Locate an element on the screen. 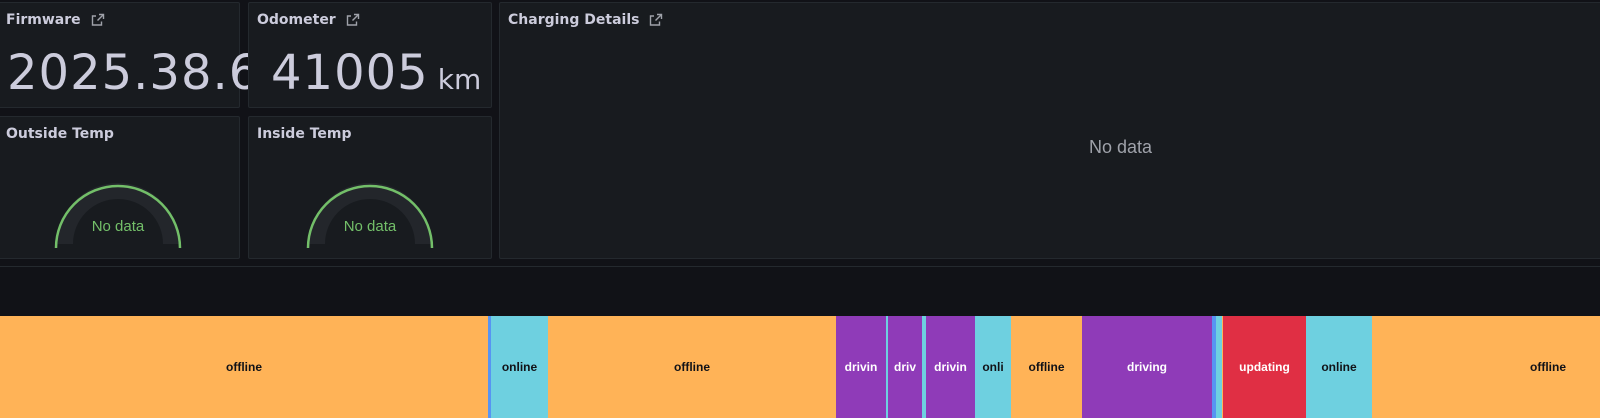 Image resolution: width=1600 pixels, height=418 pixels. outside-temp-header: Outside Temp is located at coordinates (60, 134).